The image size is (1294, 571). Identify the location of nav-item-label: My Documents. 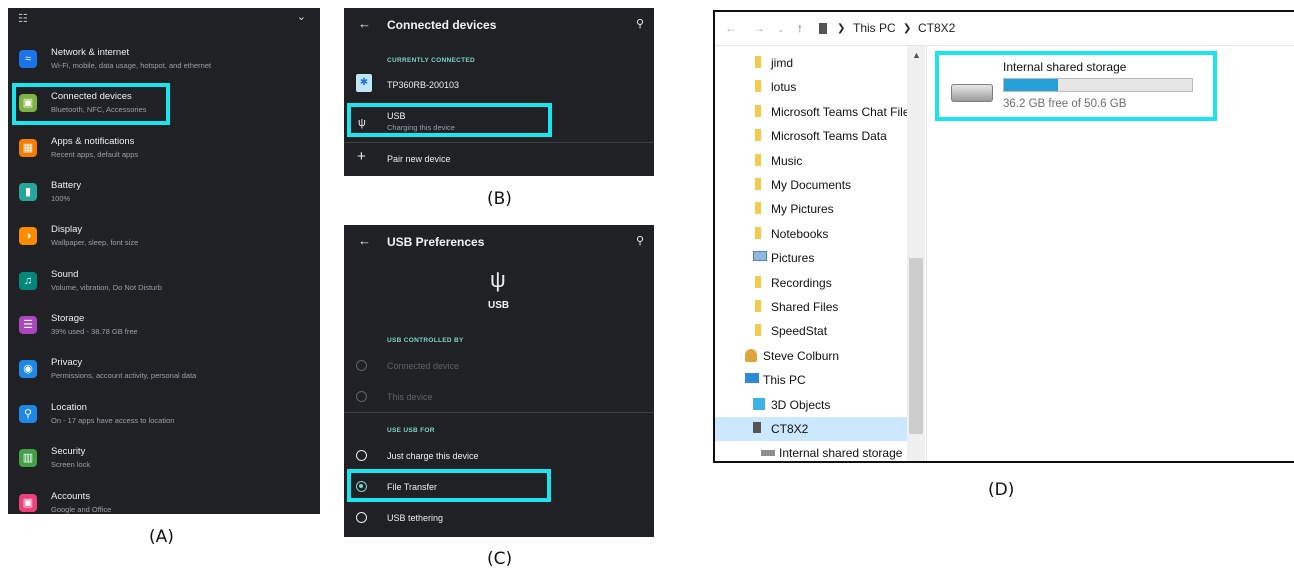
(811, 185).